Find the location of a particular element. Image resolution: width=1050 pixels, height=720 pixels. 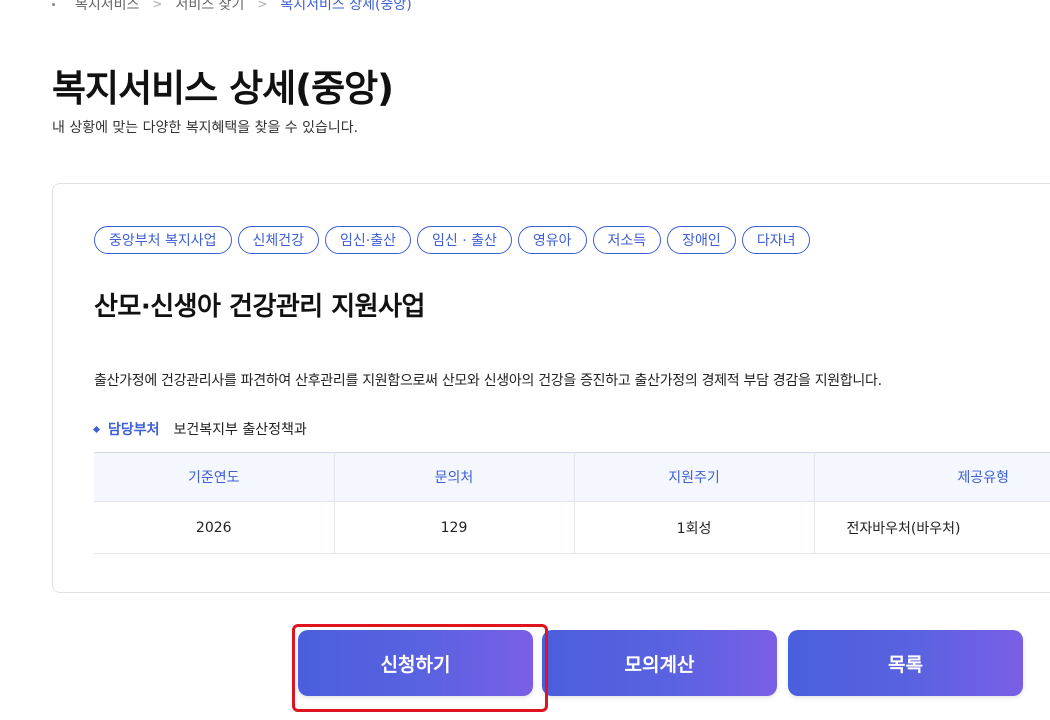

cell-support-cycle: 1회성 is located at coordinates (694, 527).